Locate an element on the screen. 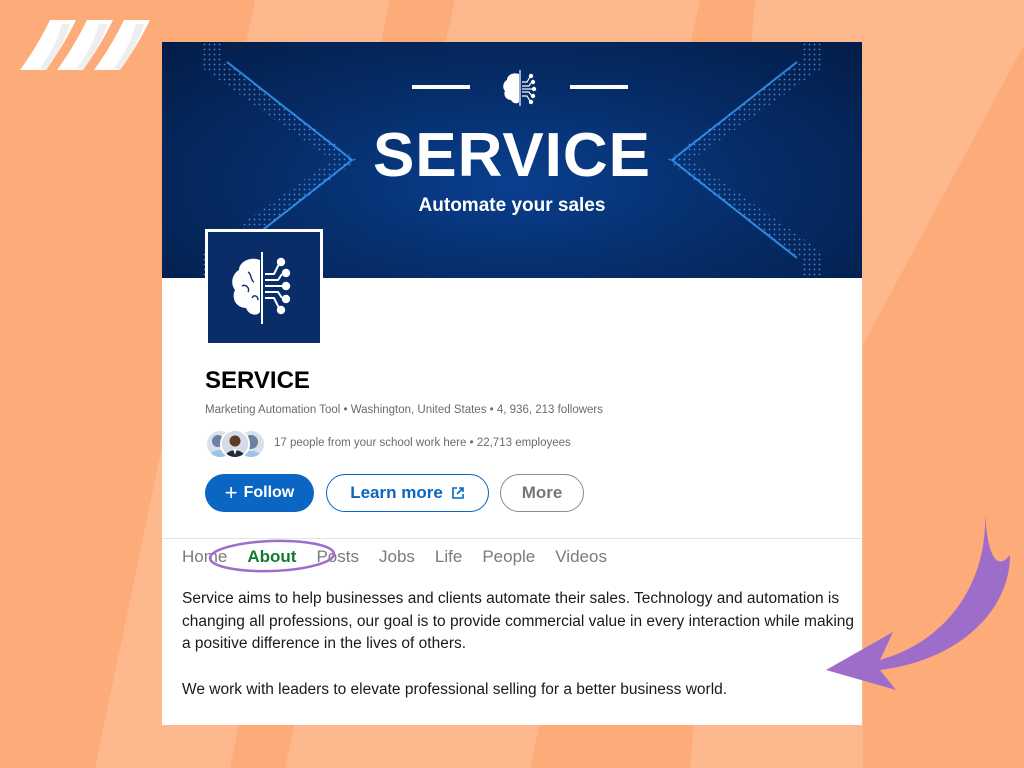  banner-title: SERVICE is located at coordinates (512, 155).